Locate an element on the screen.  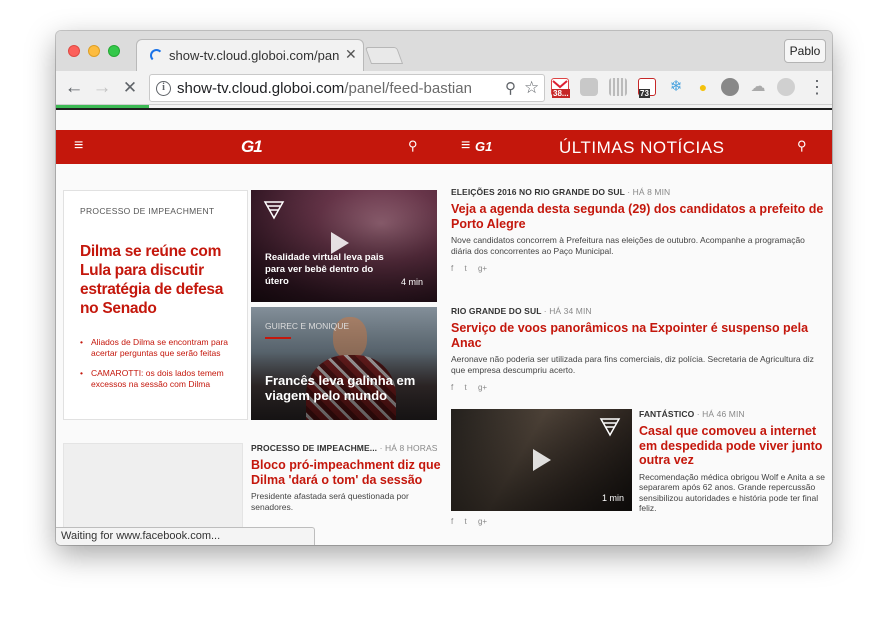
zoom-icon: ⚲ is located at coordinates (510, 88).